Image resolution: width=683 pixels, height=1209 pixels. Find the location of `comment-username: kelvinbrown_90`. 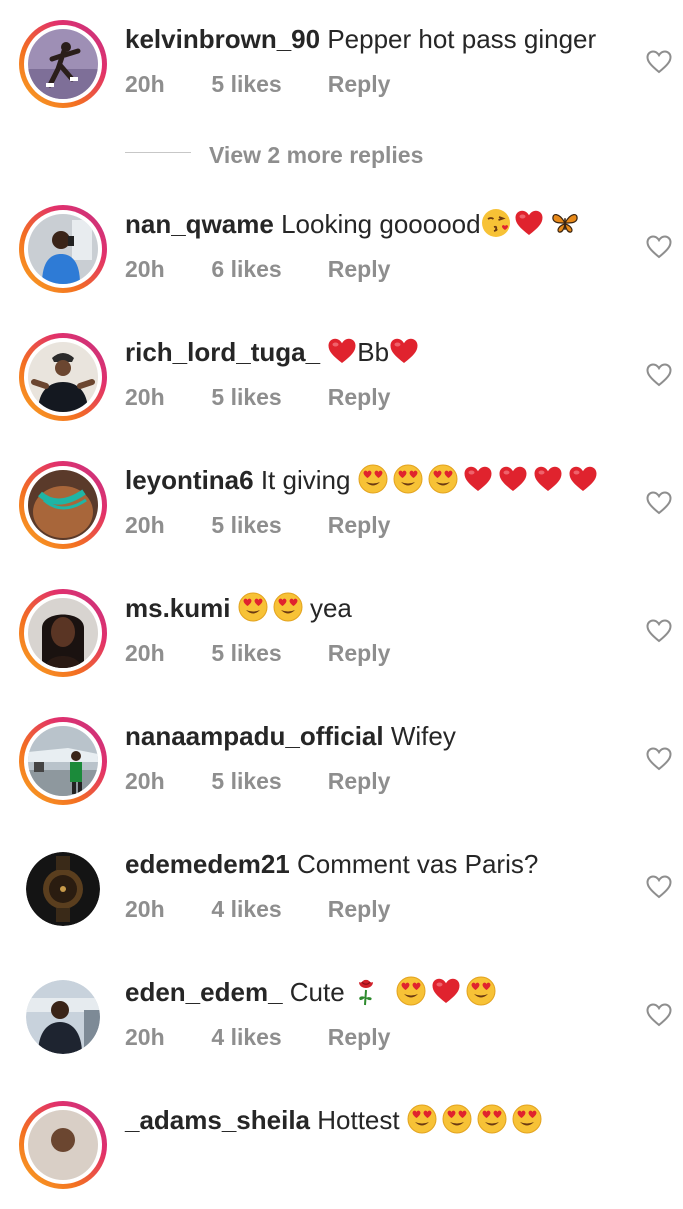

comment-username: kelvinbrown_90 is located at coordinates (222, 39).